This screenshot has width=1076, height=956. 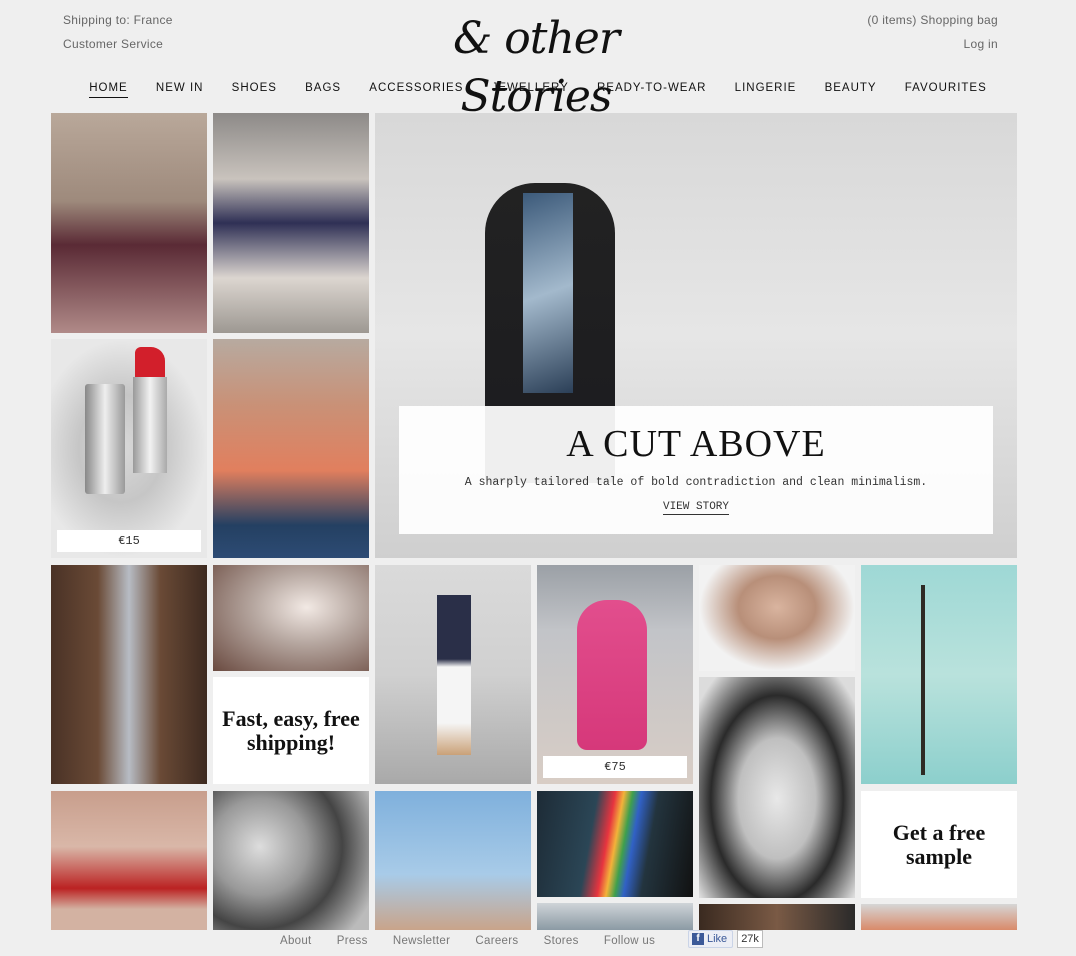 I want to click on footer-link-careers: Careers, so click(x=496, y=941).